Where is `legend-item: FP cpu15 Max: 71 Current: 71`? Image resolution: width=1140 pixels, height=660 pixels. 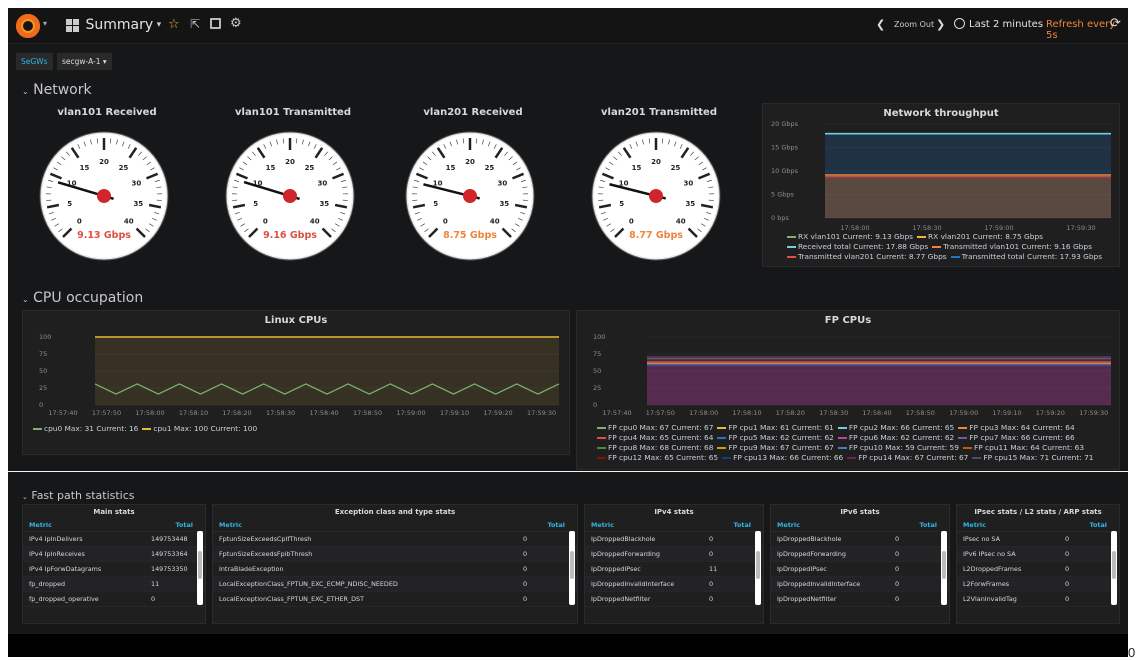 legend-item: FP cpu15 Max: 71 Current: 71 is located at coordinates (1038, 457).